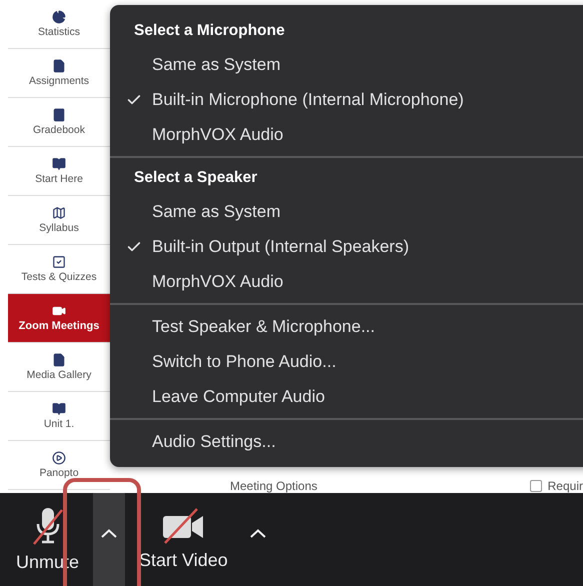 The height and width of the screenshot is (586, 583). What do you see at coordinates (195, 178) in the screenshot?
I see `menu-heading: Select a Speaker` at bounding box center [195, 178].